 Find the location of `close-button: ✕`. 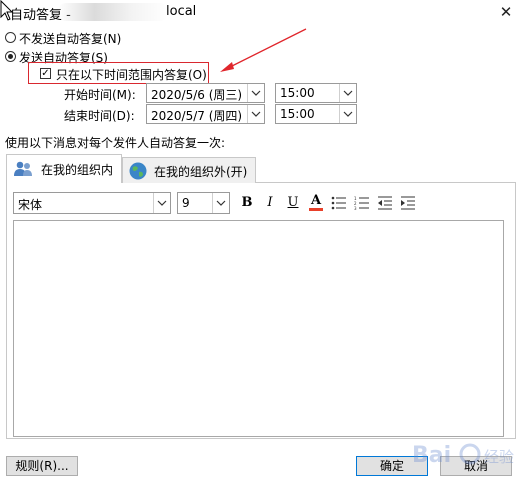

close-button: ✕ is located at coordinates (506, 12).